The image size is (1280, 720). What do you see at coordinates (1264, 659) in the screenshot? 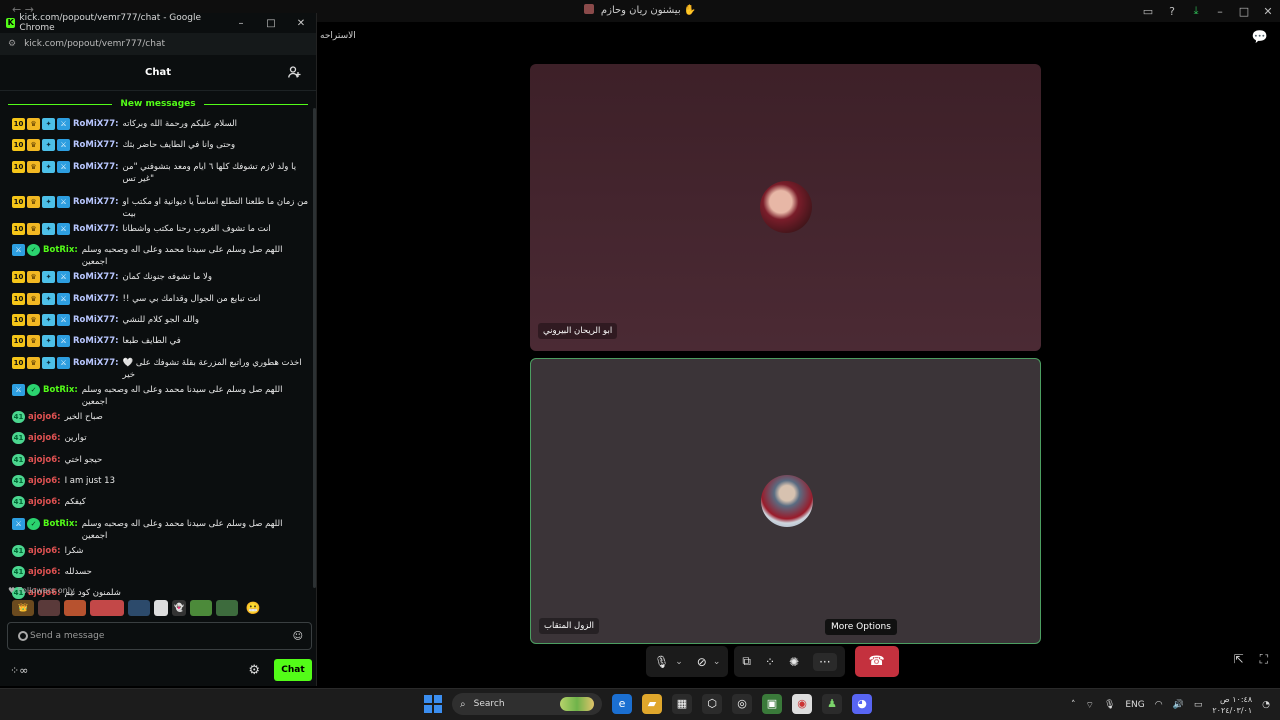
I see `fullscreen-icon: ⛶` at bounding box center [1264, 659].